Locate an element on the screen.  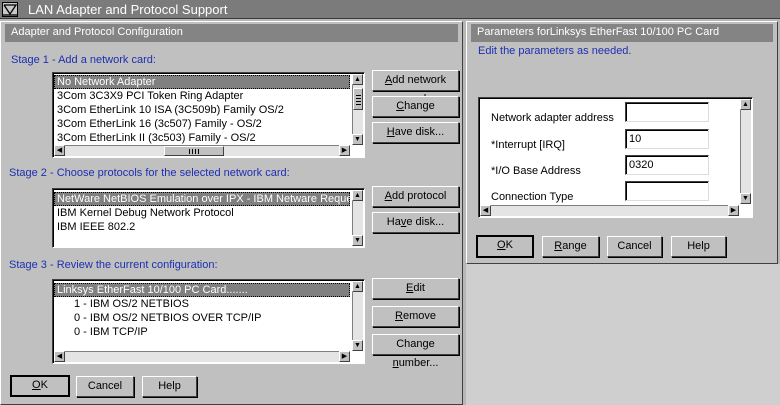
change-button: Change is located at coordinates (415, 106).